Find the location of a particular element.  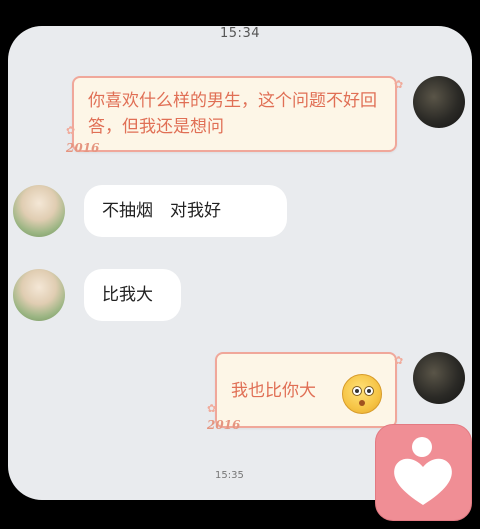

message-text: 我也比你大 is located at coordinates (273, 391).